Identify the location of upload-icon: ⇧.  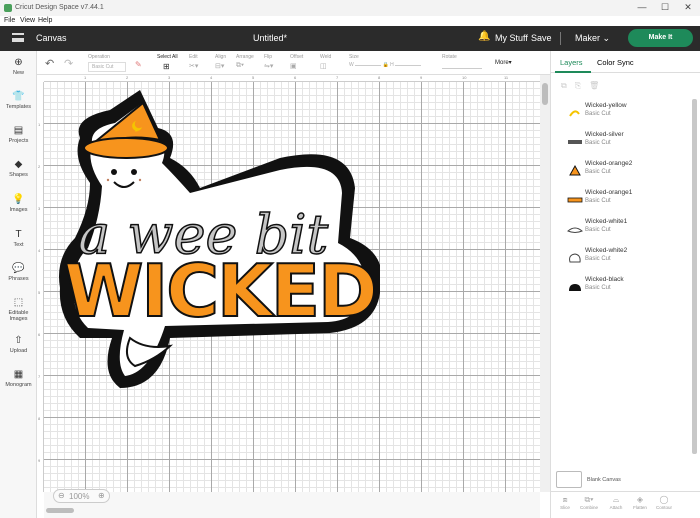
(18, 340).